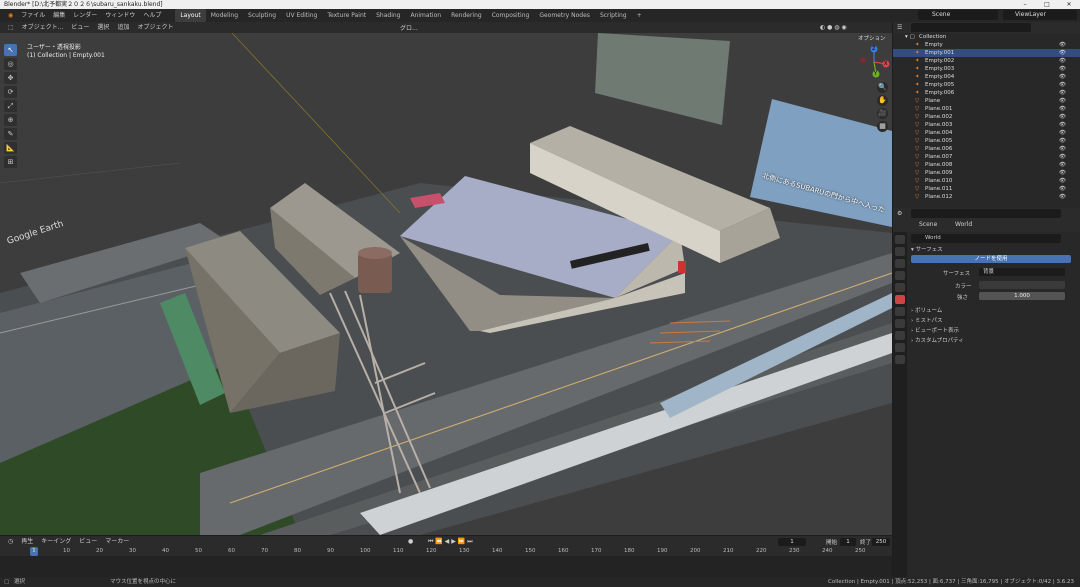 The height and width of the screenshot is (587, 1080). What do you see at coordinates (986, 181) in the screenshot?
I see `outliner-item: ▽ Plane.010 👁` at bounding box center [986, 181].